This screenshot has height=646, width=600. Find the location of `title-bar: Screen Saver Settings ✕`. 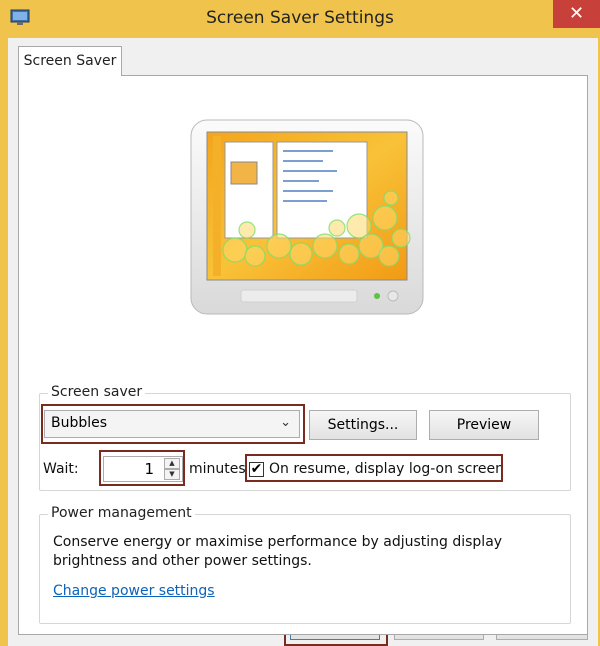

title-bar: Screen Saver Settings ✕ is located at coordinates (300, 19).